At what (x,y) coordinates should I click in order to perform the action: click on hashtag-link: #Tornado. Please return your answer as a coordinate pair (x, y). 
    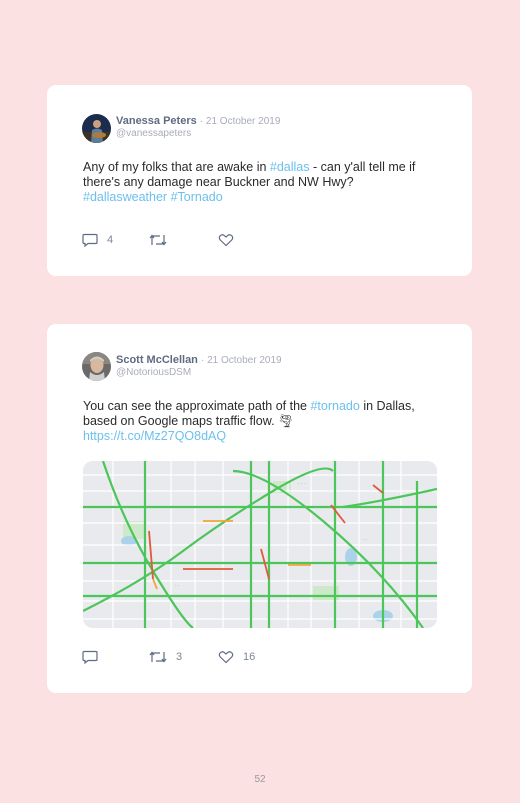
    Looking at the image, I should click on (197, 197).